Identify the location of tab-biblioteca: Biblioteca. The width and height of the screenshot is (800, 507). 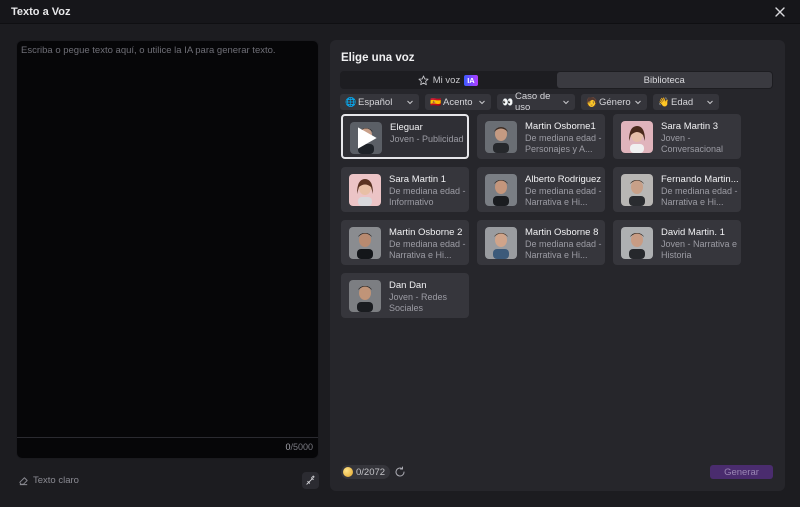
(664, 80).